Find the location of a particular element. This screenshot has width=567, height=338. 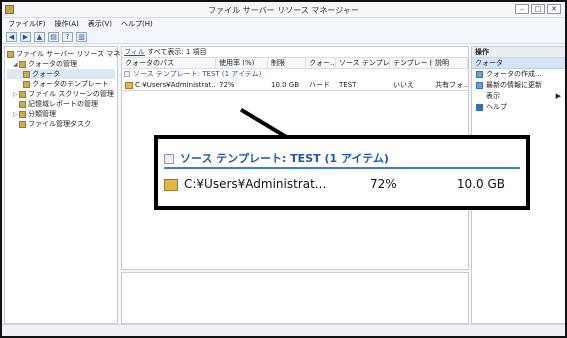

tree-item-classification: ▷ 分類管理 is located at coordinates (61, 114).